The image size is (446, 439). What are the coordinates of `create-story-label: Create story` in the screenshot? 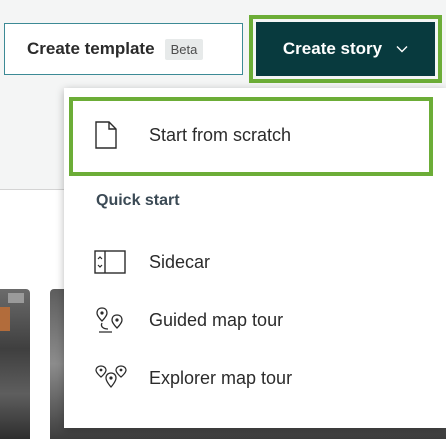 It's located at (332, 48).